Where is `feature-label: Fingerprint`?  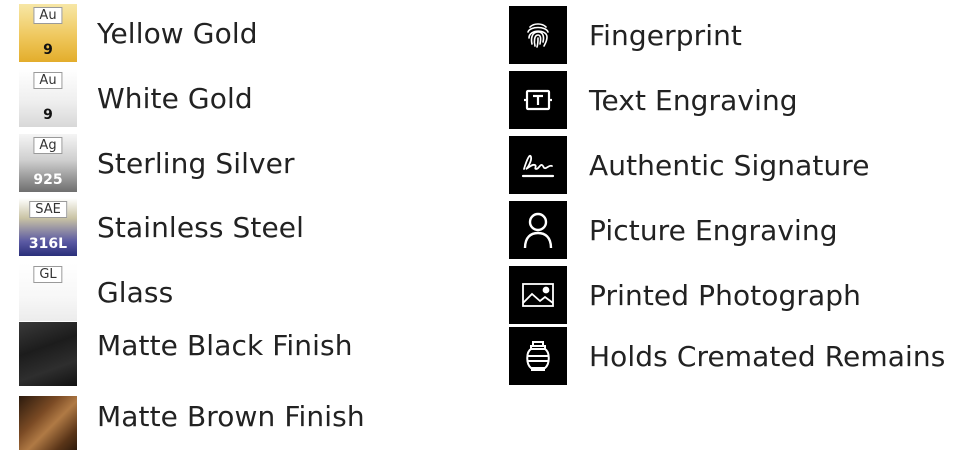
feature-label: Fingerprint is located at coordinates (665, 35).